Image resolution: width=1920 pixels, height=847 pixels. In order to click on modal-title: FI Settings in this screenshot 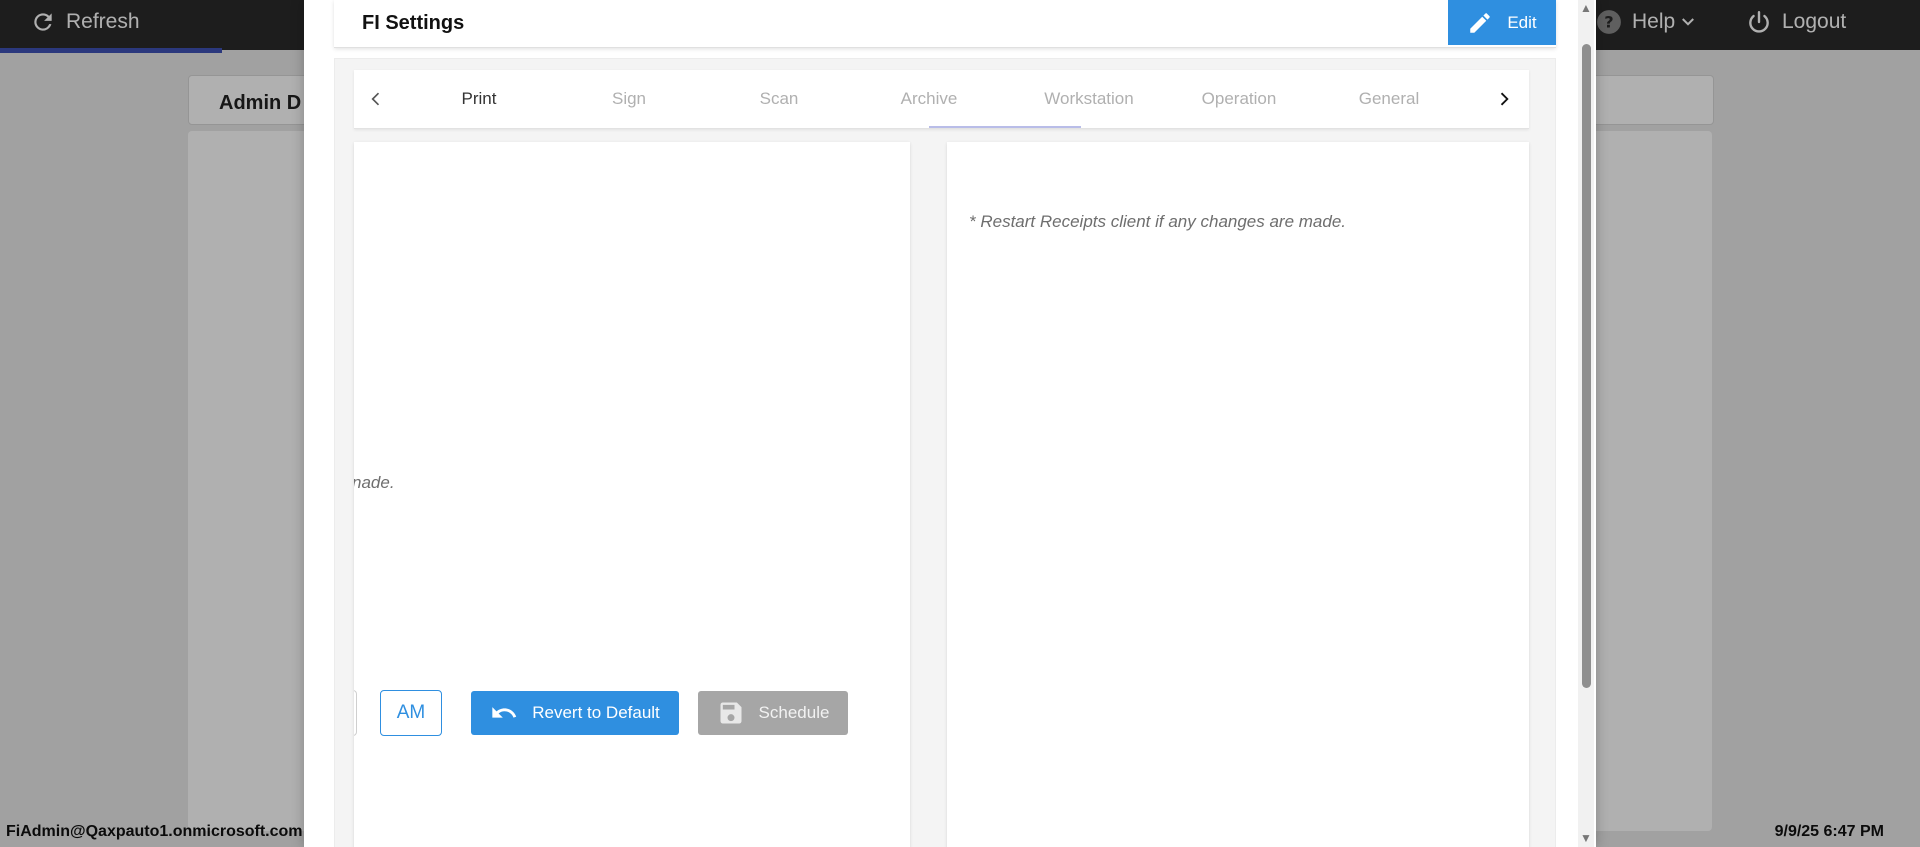, I will do `click(413, 23)`.